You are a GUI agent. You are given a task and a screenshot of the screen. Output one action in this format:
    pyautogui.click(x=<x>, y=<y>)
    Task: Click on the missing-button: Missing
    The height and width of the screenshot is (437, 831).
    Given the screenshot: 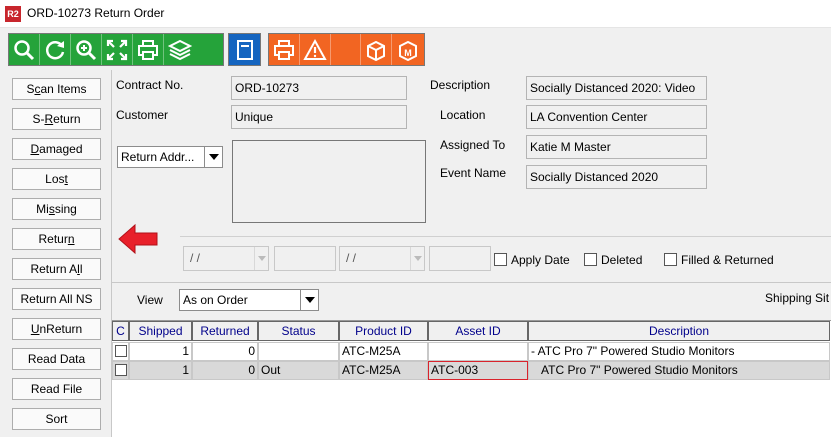 What is the action you would take?
    pyautogui.click(x=56, y=209)
    